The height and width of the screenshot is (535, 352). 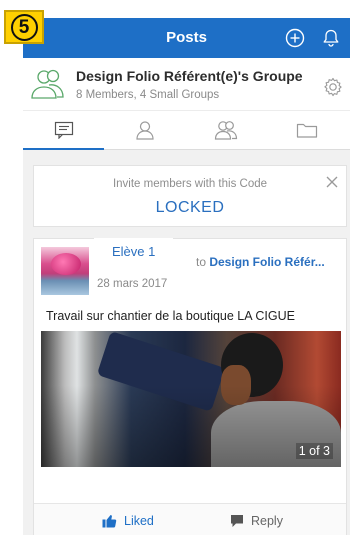 I want to click on post-thumbnail, so click(x=65, y=271).